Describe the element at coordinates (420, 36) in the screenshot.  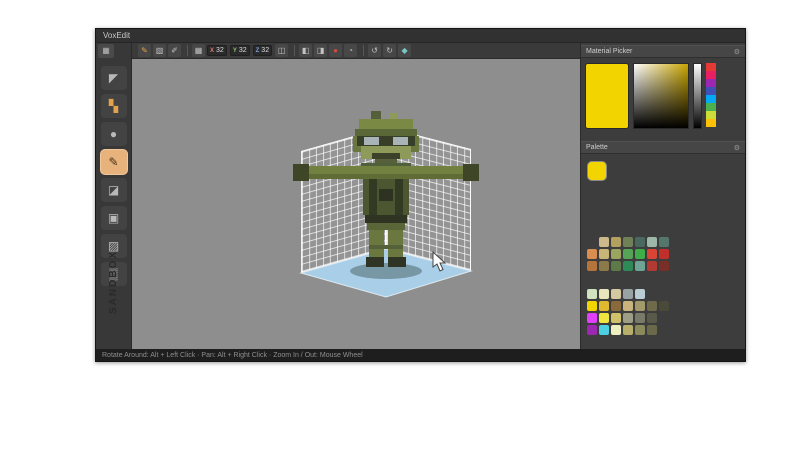
I see `titlebar: VoxEdit` at that location.